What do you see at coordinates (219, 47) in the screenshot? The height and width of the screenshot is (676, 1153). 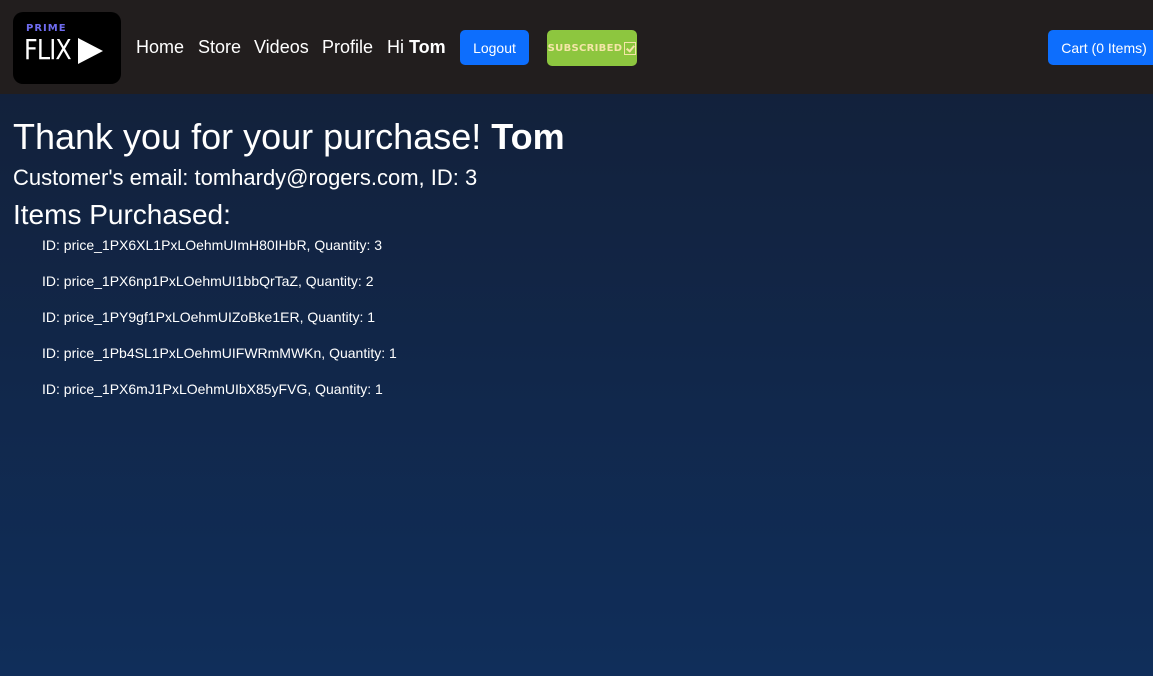 I see `nav-link-store: Store` at bounding box center [219, 47].